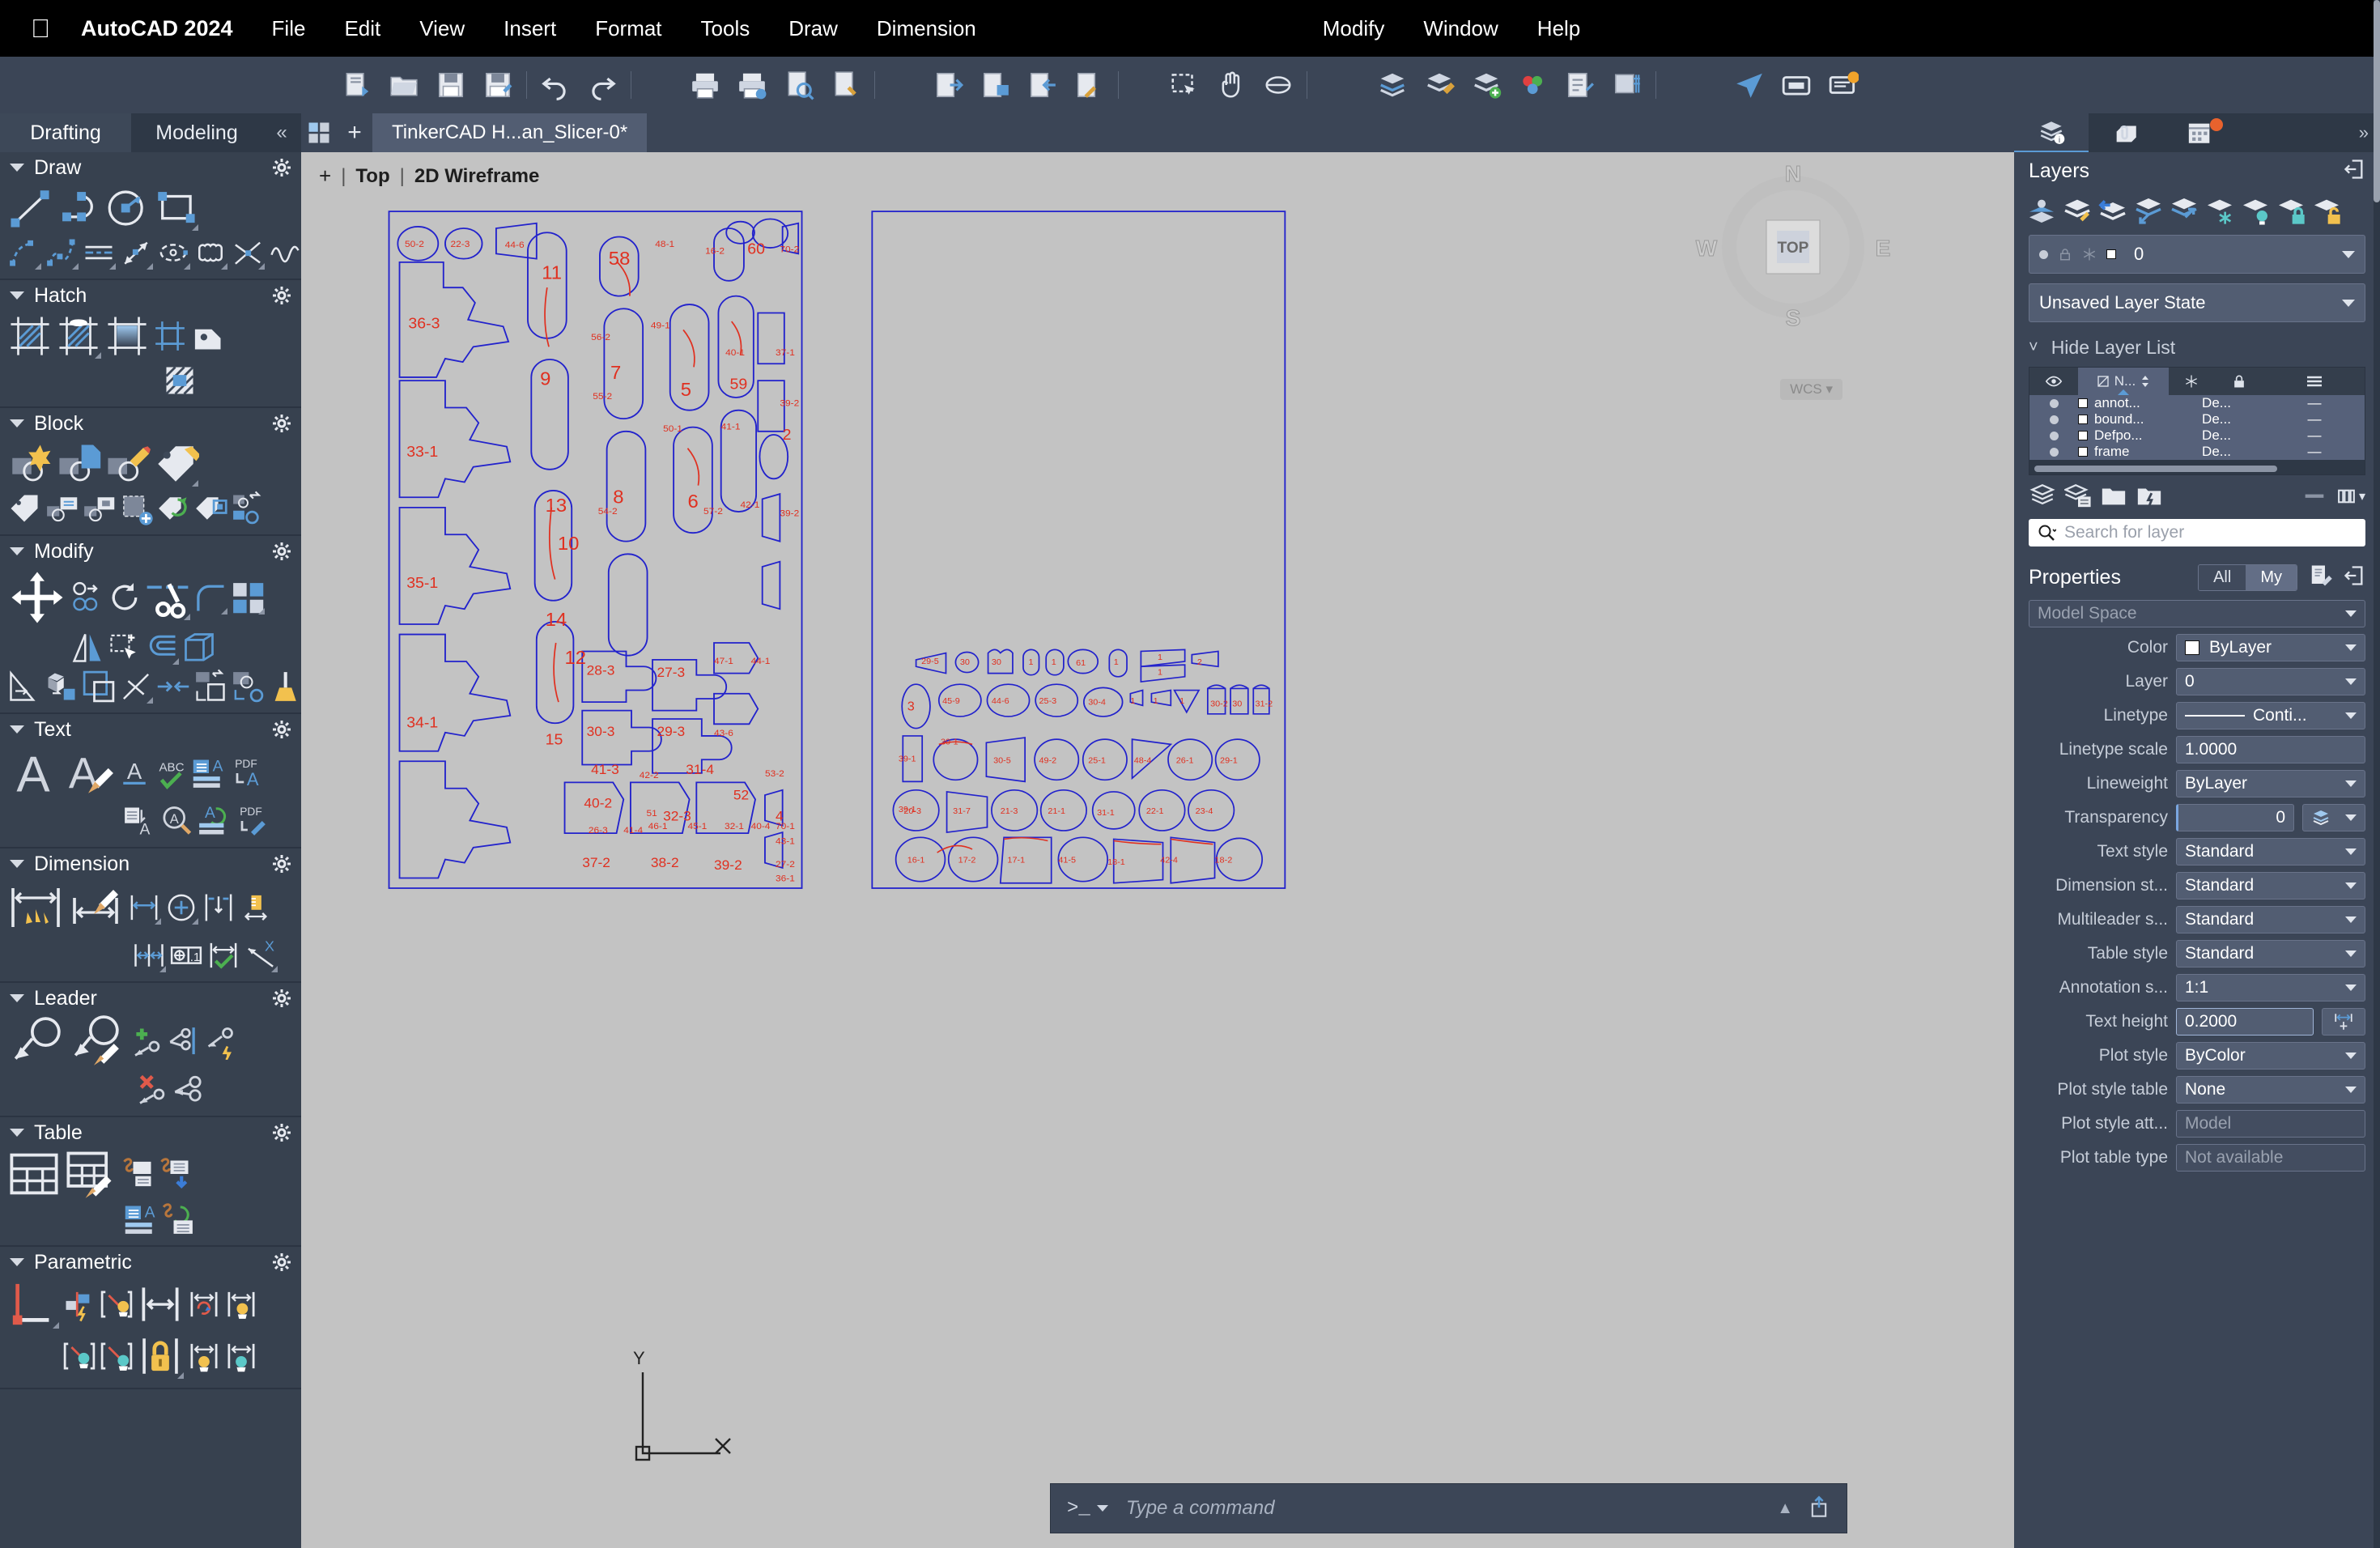  I want to click on array-icon, so click(248, 597).